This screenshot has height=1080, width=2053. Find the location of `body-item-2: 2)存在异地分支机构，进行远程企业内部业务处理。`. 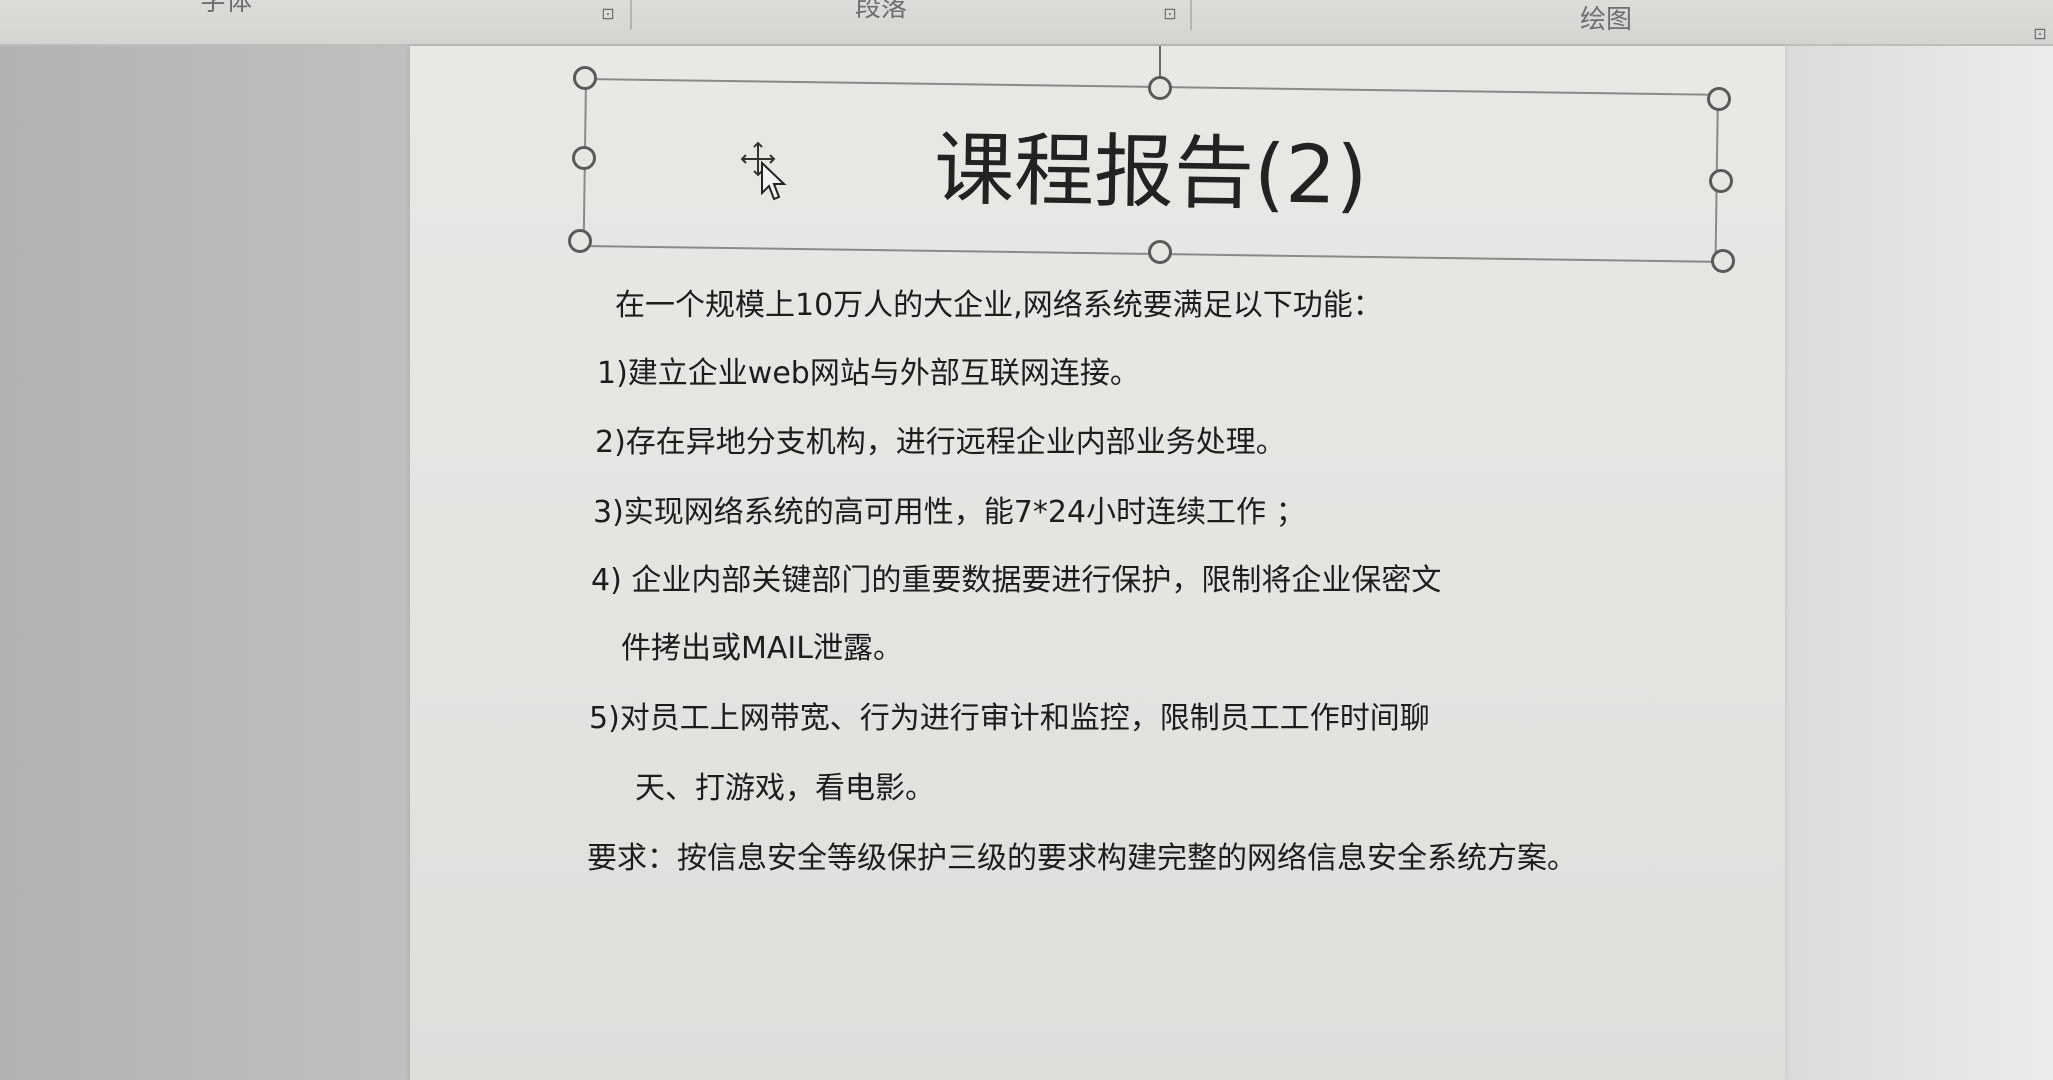

body-item-2: 2)存在异地分支机构，进行远程企业内部业务处理。 is located at coordinates (940, 442).